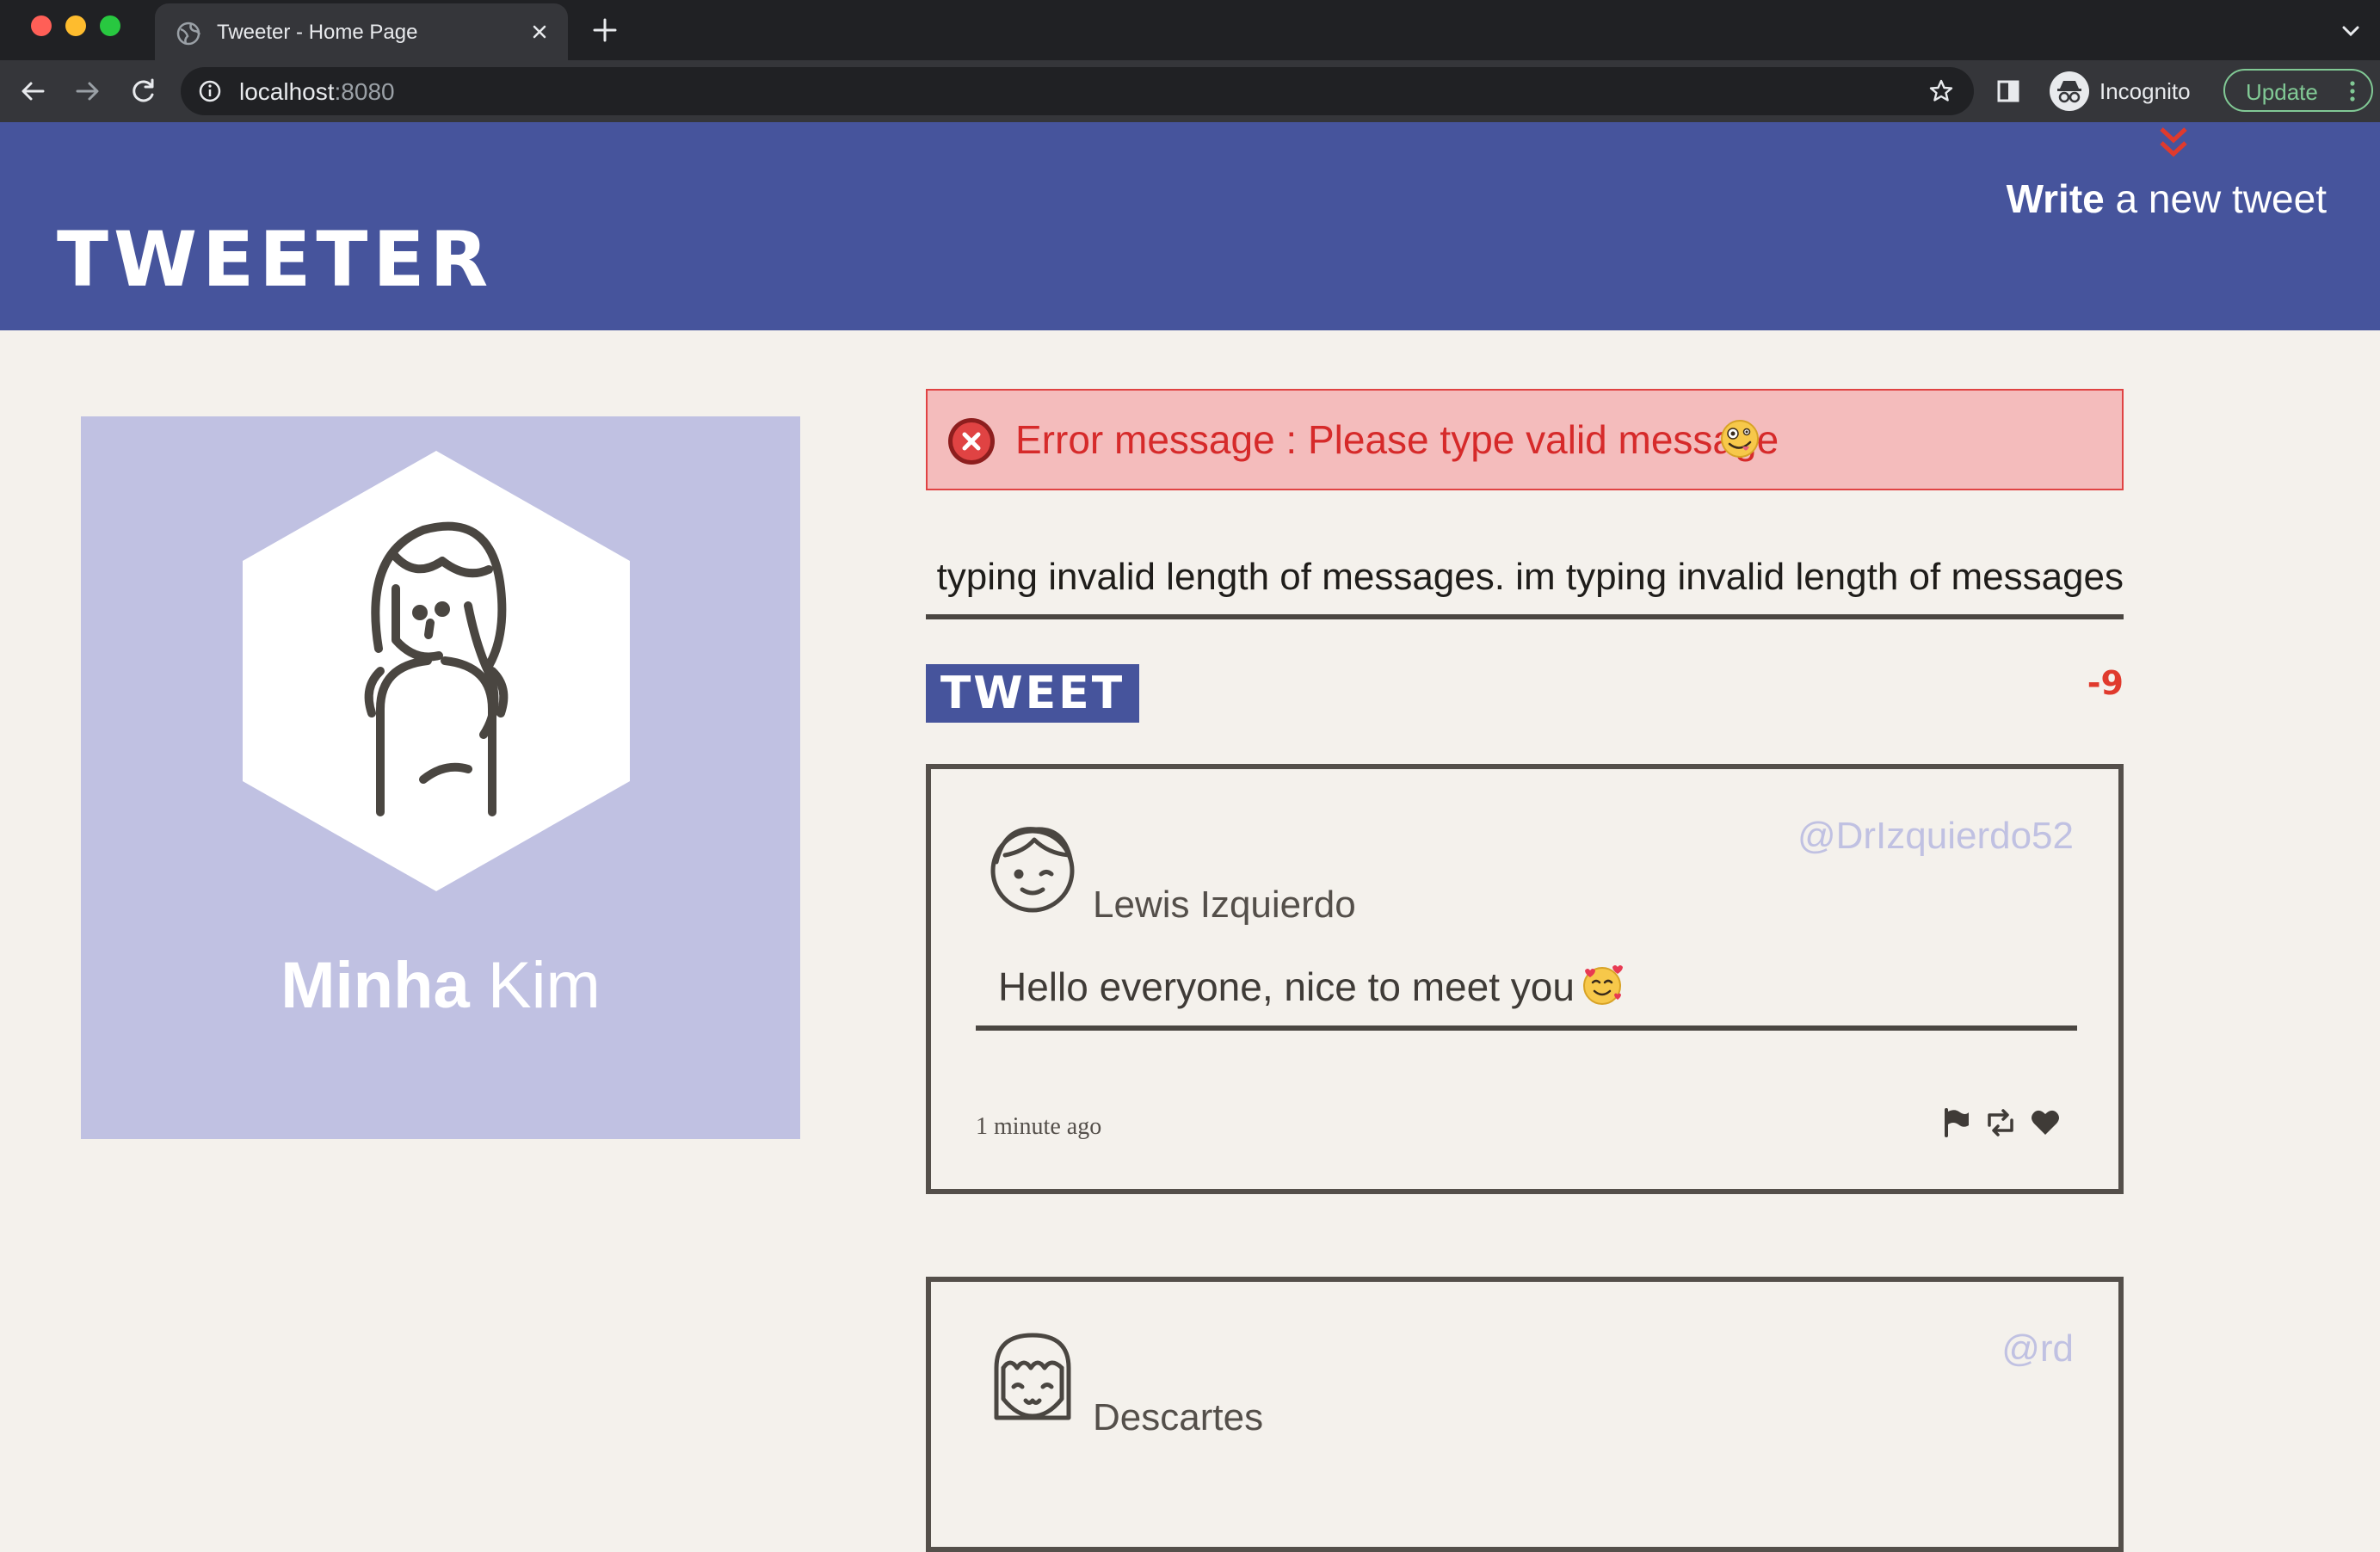  What do you see at coordinates (2352, 91) in the screenshot?
I see `more-vert-icon` at bounding box center [2352, 91].